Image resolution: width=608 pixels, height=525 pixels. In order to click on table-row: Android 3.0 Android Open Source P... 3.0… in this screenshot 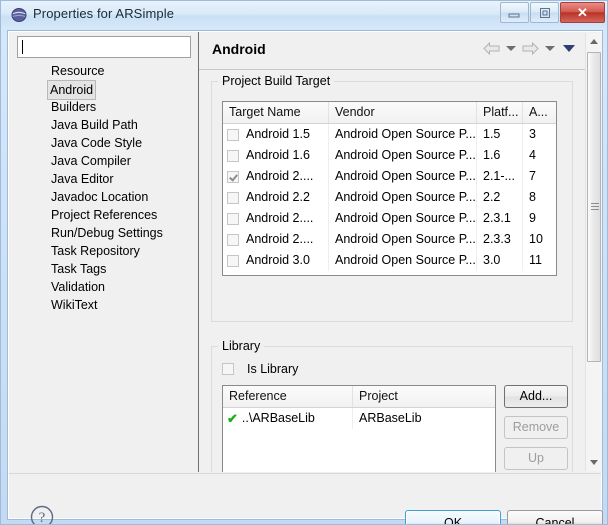, I will do `click(389, 260)`.